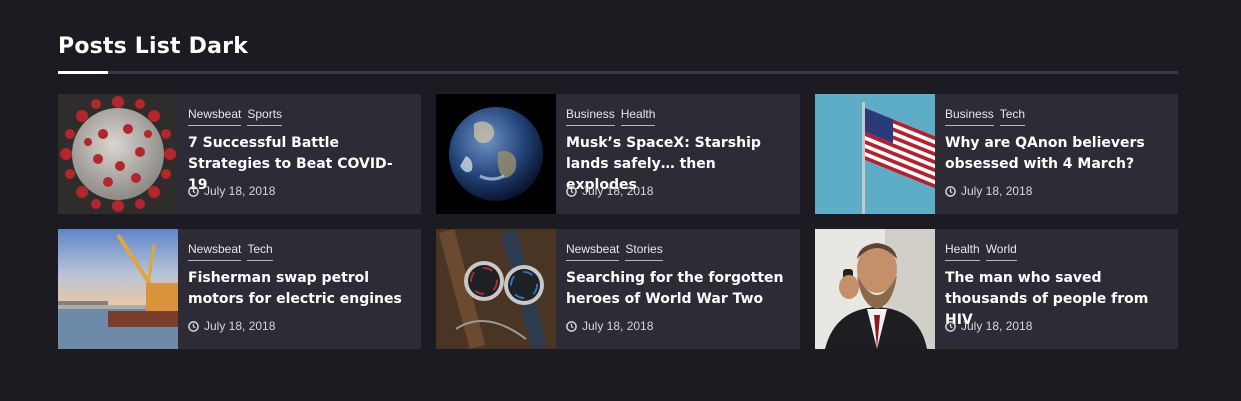  Describe the element at coordinates (265, 116) in the screenshot. I see `category-link: Sports` at that location.